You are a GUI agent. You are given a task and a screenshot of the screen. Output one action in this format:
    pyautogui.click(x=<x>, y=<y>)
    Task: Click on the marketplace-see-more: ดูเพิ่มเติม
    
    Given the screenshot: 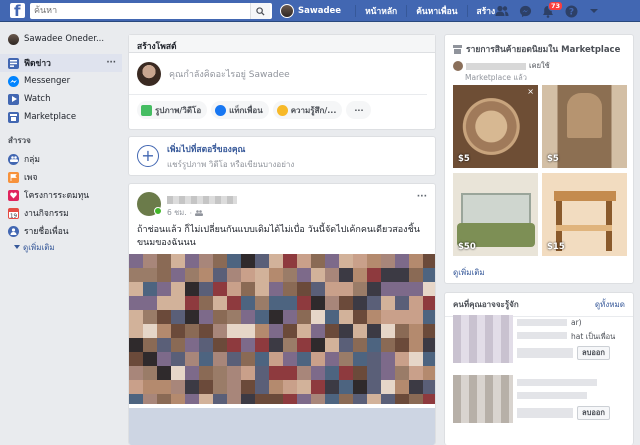 What is the action you would take?
    pyautogui.click(x=469, y=272)
    